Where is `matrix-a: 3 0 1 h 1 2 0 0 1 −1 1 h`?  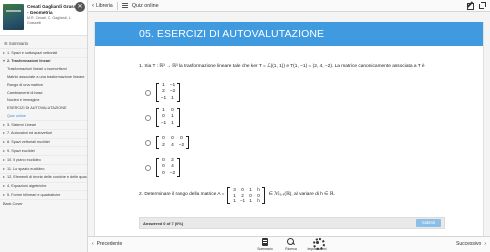
matrix-a: 3 0 1 h 1 2 0 0 1 −1 1 h is located at coordinates (246, 195).